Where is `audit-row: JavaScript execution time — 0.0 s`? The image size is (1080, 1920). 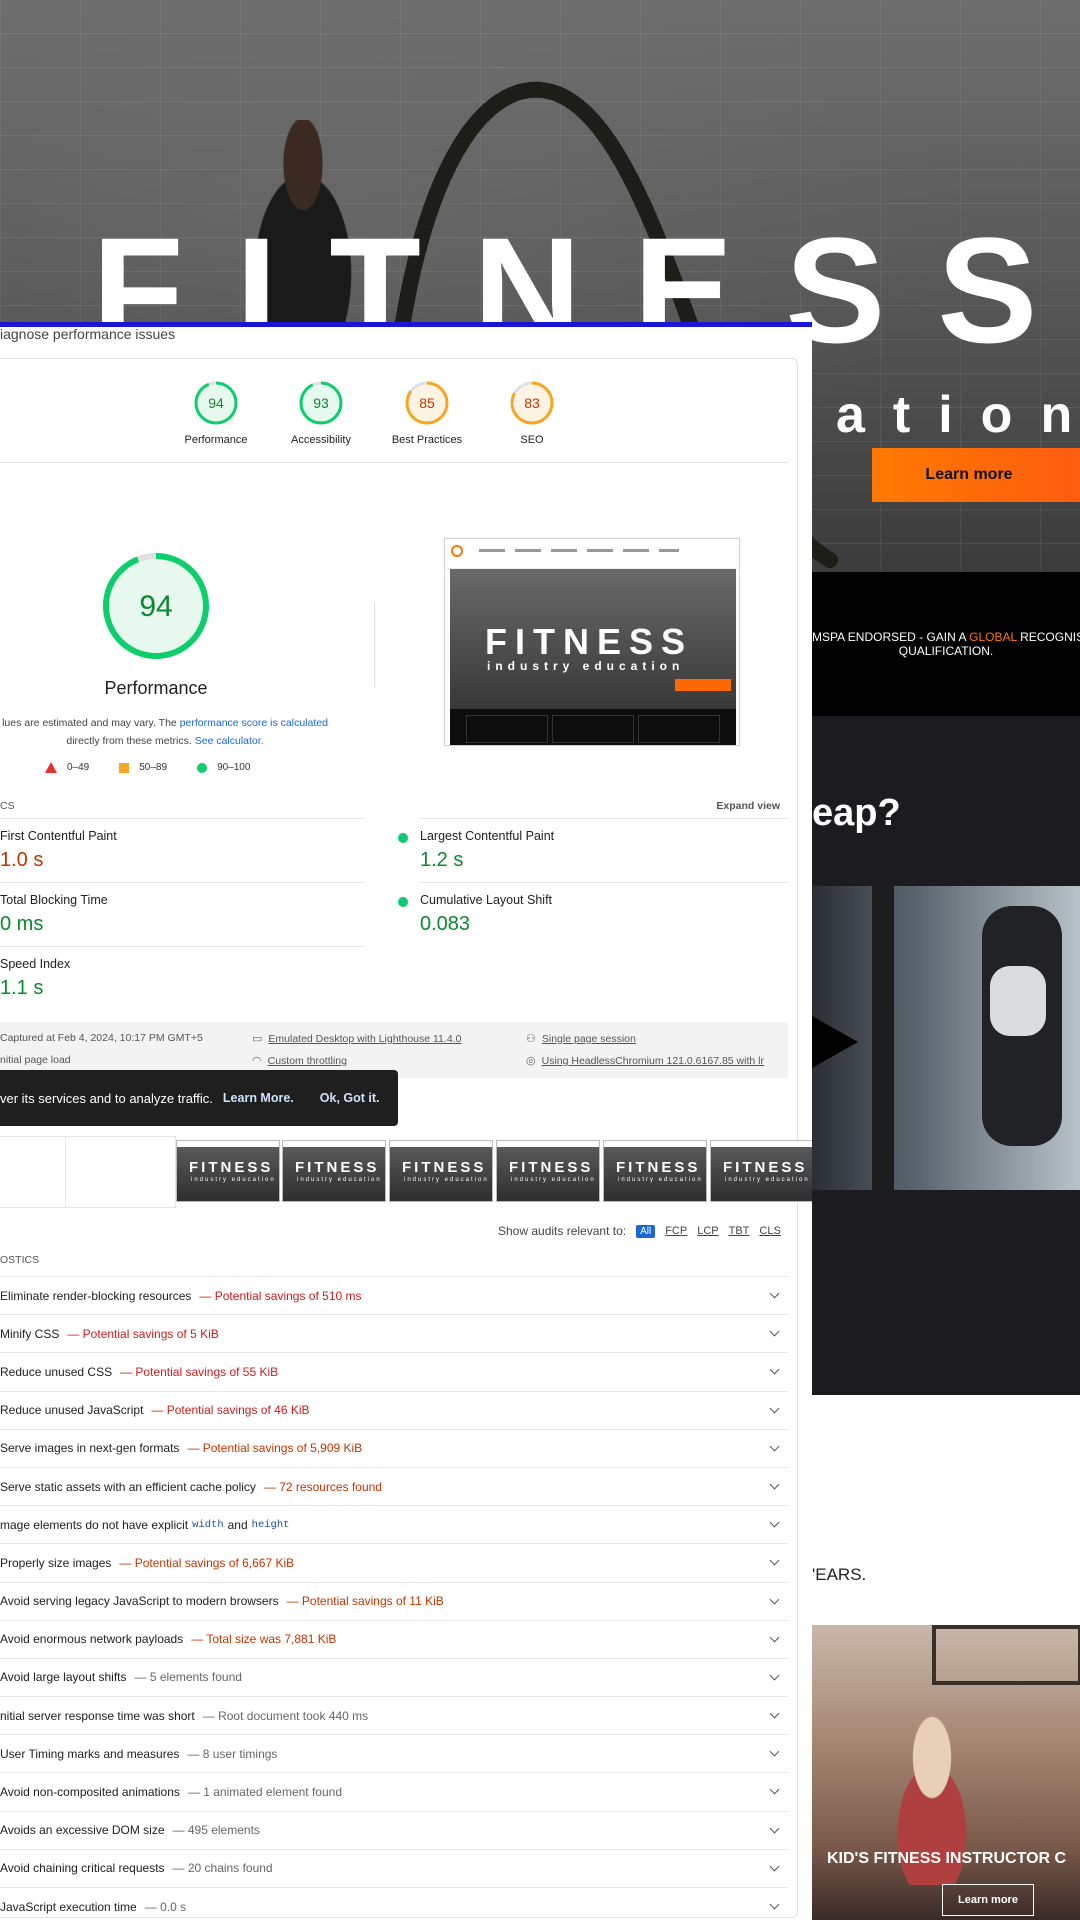
audit-row: JavaScript execution time — 0.0 s is located at coordinates (394, 1903).